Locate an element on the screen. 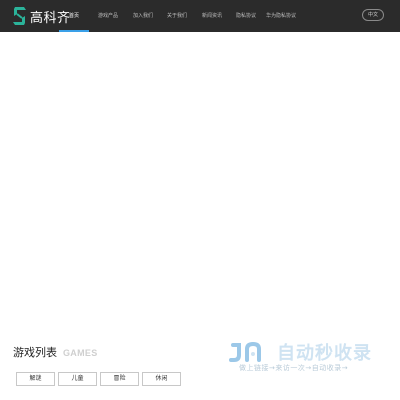  nav-item-about-us: 关于我们 is located at coordinates (177, 16).